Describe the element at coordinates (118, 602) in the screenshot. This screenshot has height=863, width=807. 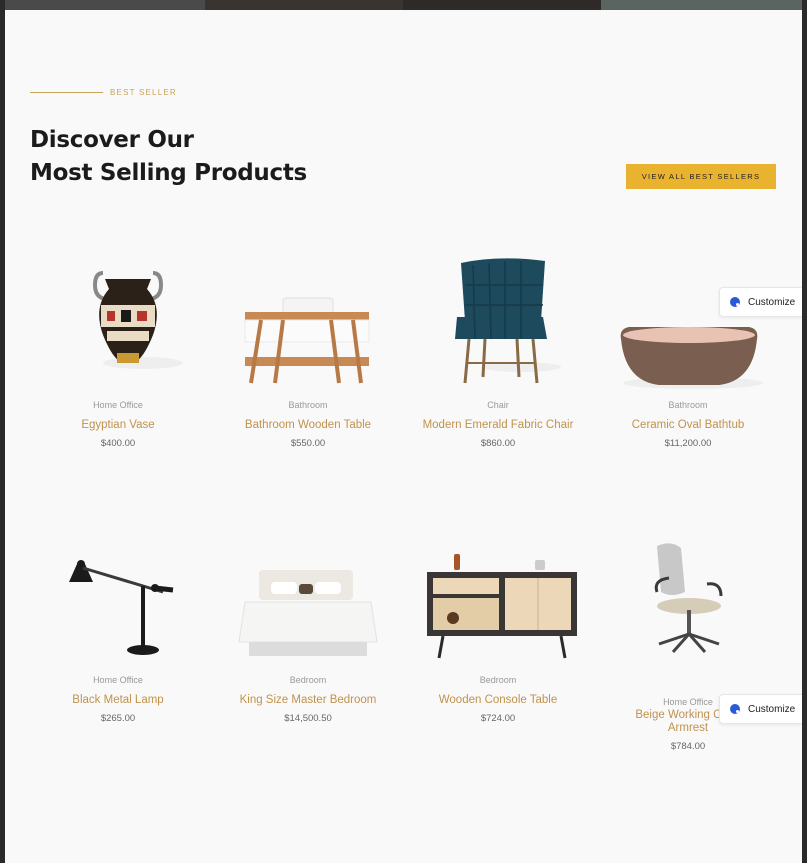
I see `product-image-lamp` at that location.